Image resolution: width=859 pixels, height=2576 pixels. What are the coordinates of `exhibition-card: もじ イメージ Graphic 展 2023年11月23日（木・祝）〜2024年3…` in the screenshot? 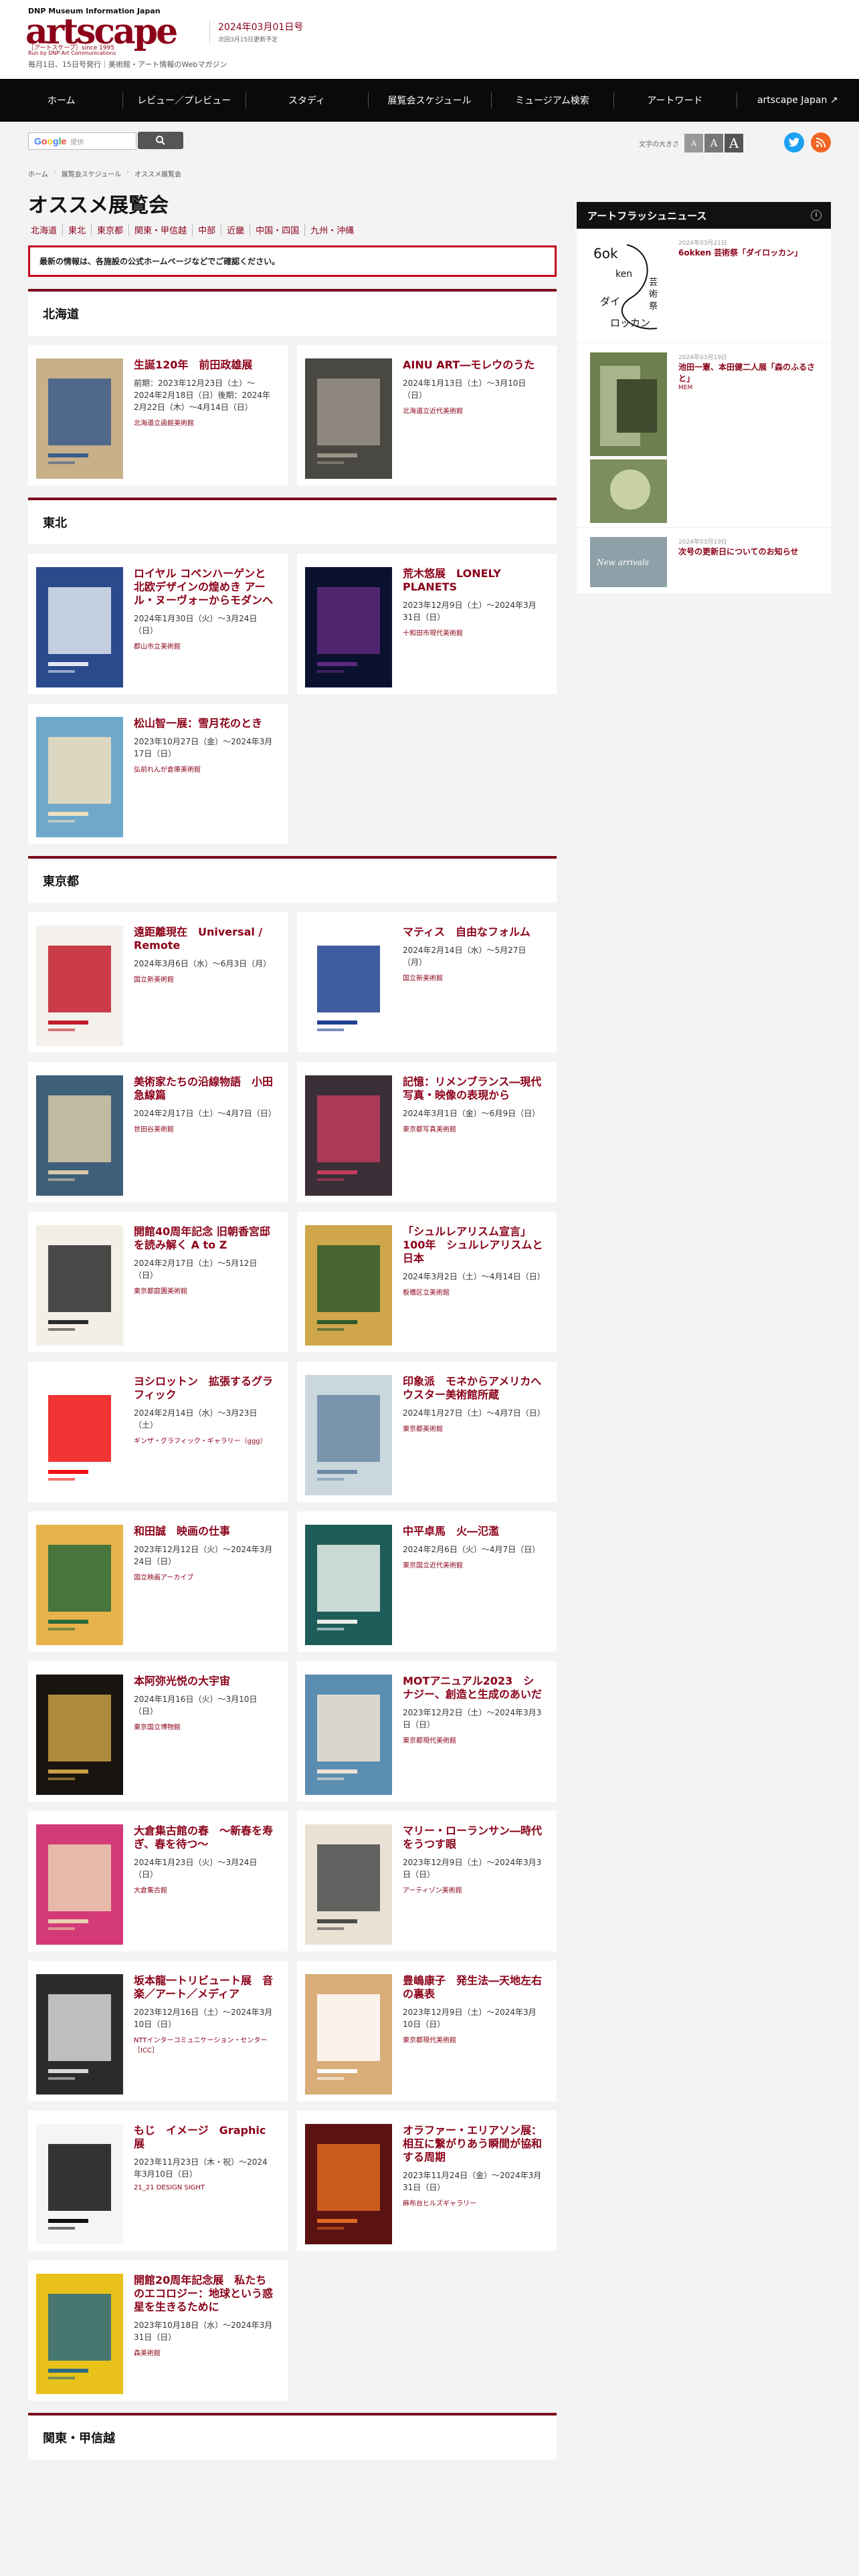 It's located at (158, 2181).